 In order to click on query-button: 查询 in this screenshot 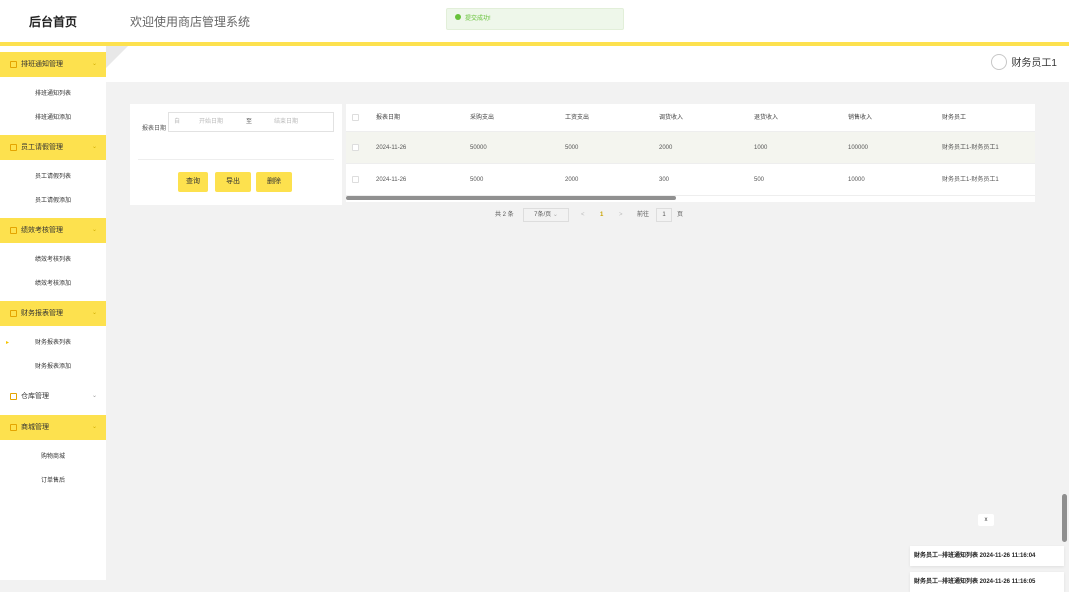, I will do `click(193, 182)`.